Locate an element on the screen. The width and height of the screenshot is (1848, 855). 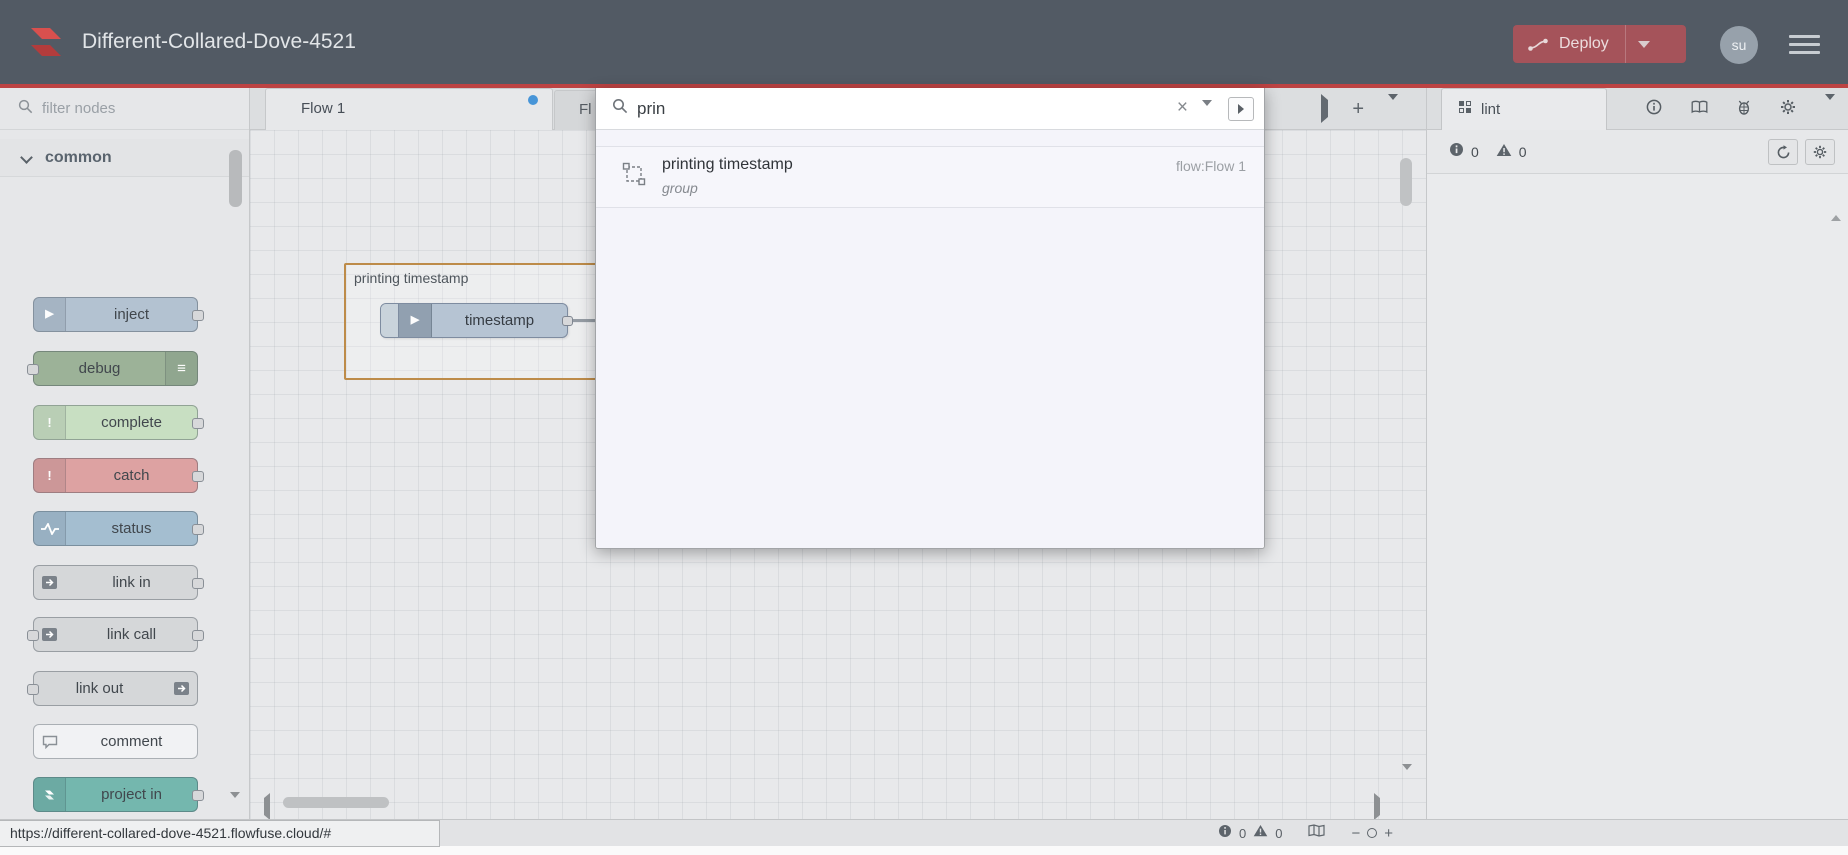
lint-counts: 0 0 is located at coordinates (1493, 152).